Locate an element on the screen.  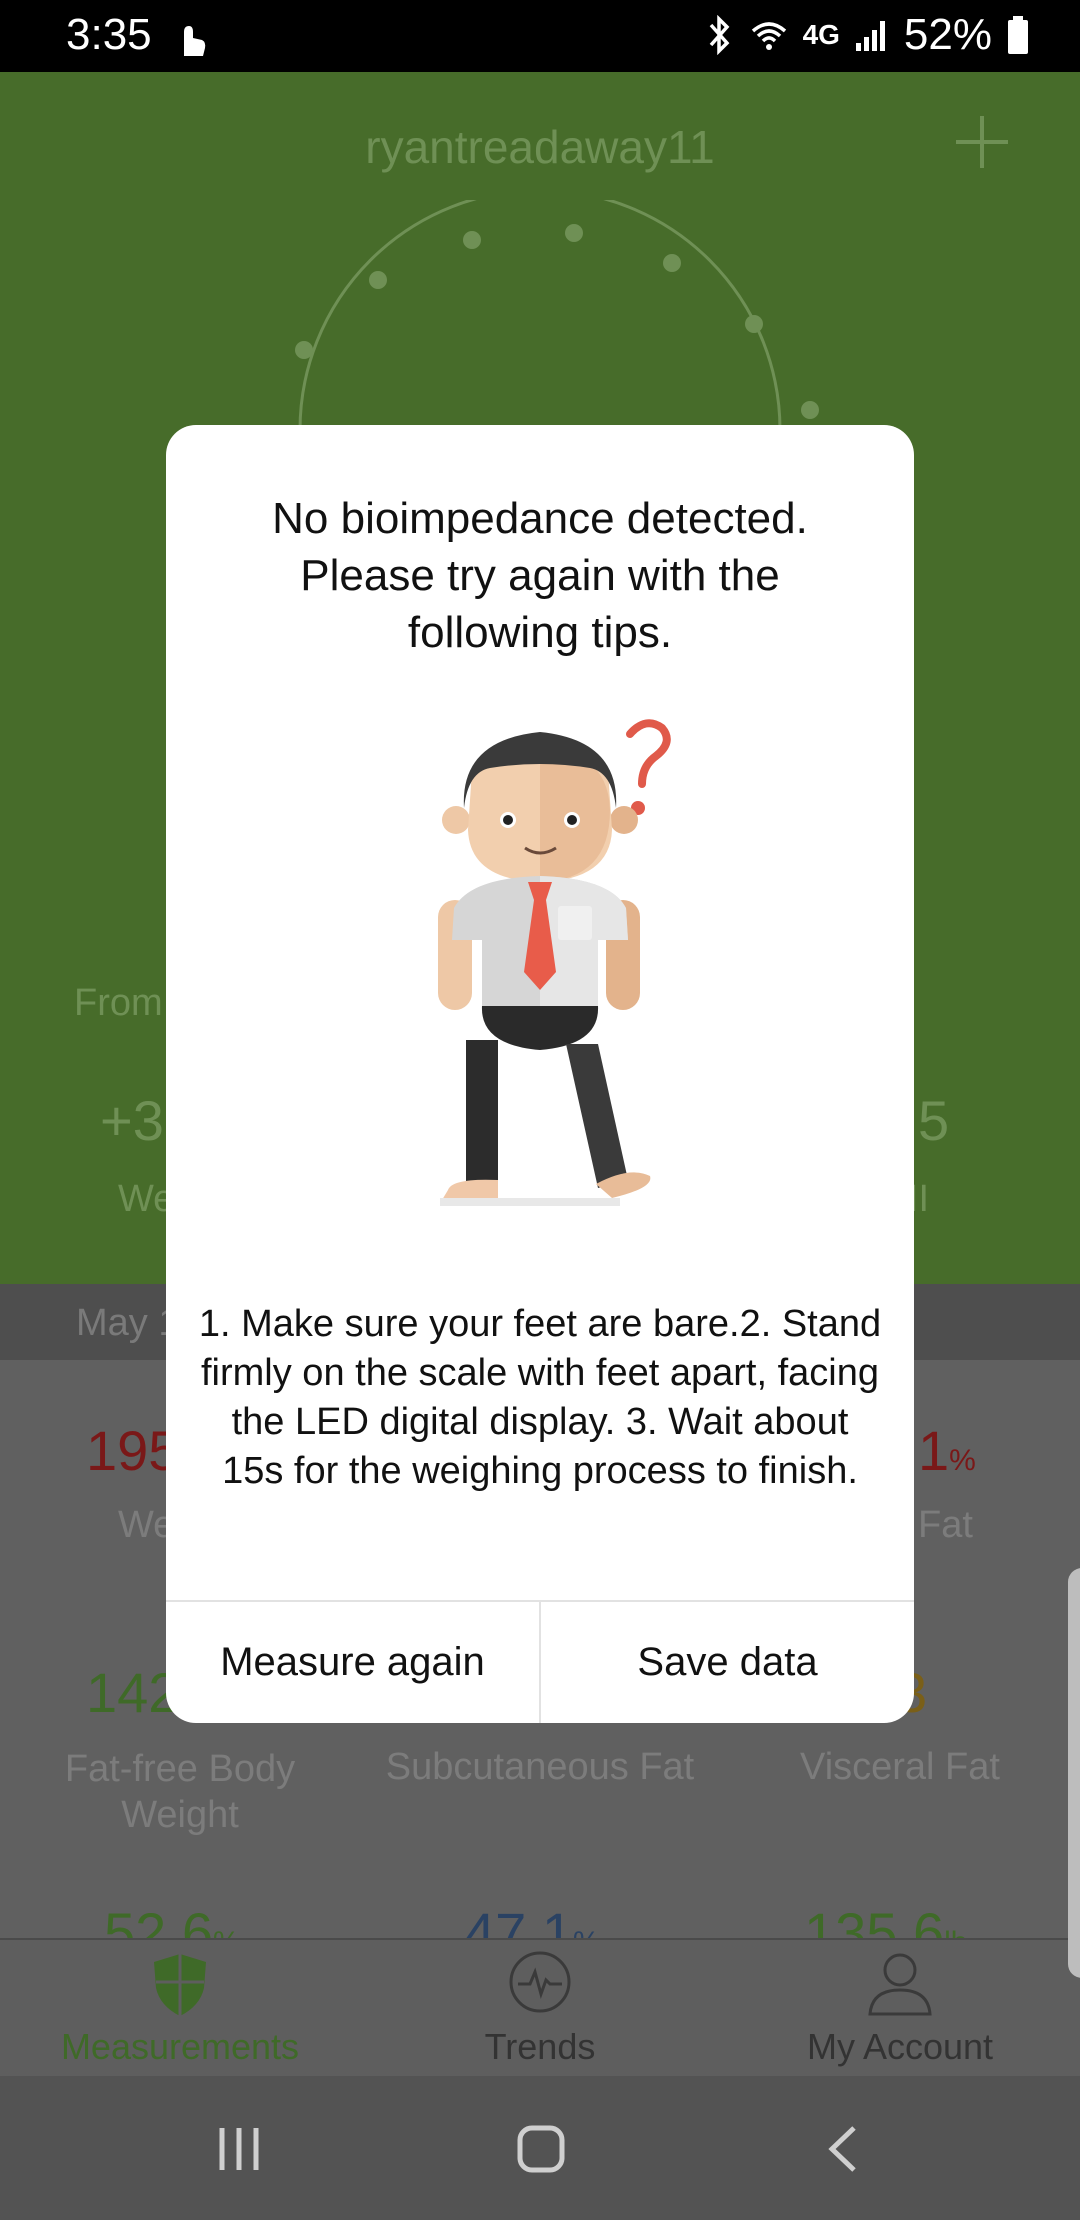
battery-percent: 52% is located at coordinates (947, 34).